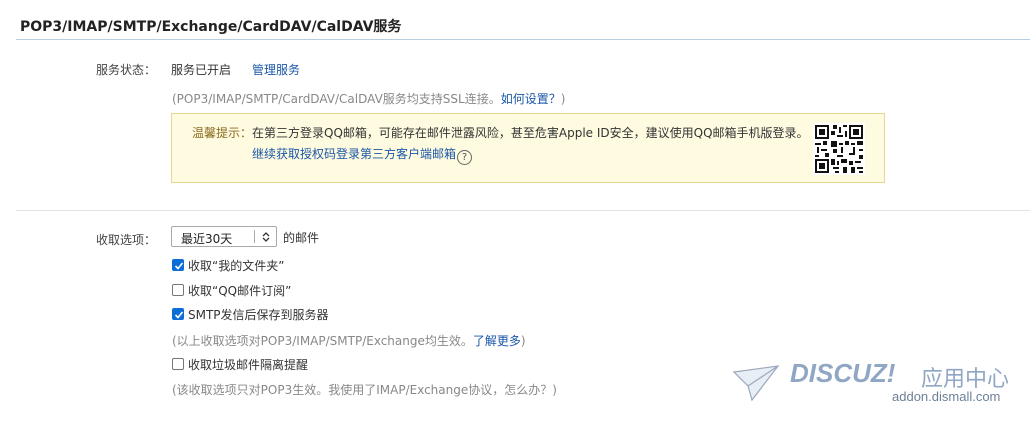 The height and width of the screenshot is (423, 1030). I want to click on service-status-value: 服务已开启, so click(201, 70).